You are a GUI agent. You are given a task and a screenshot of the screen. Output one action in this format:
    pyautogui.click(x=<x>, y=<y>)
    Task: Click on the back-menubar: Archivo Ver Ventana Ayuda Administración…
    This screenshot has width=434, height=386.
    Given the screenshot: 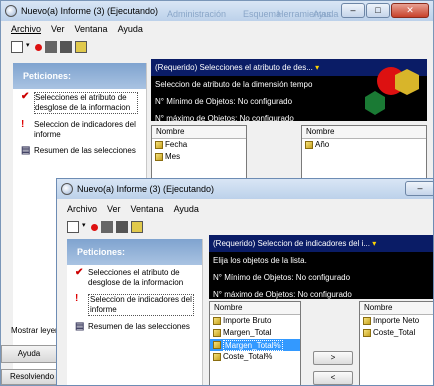 What is the action you would take?
    pyautogui.click(x=217, y=23)
    